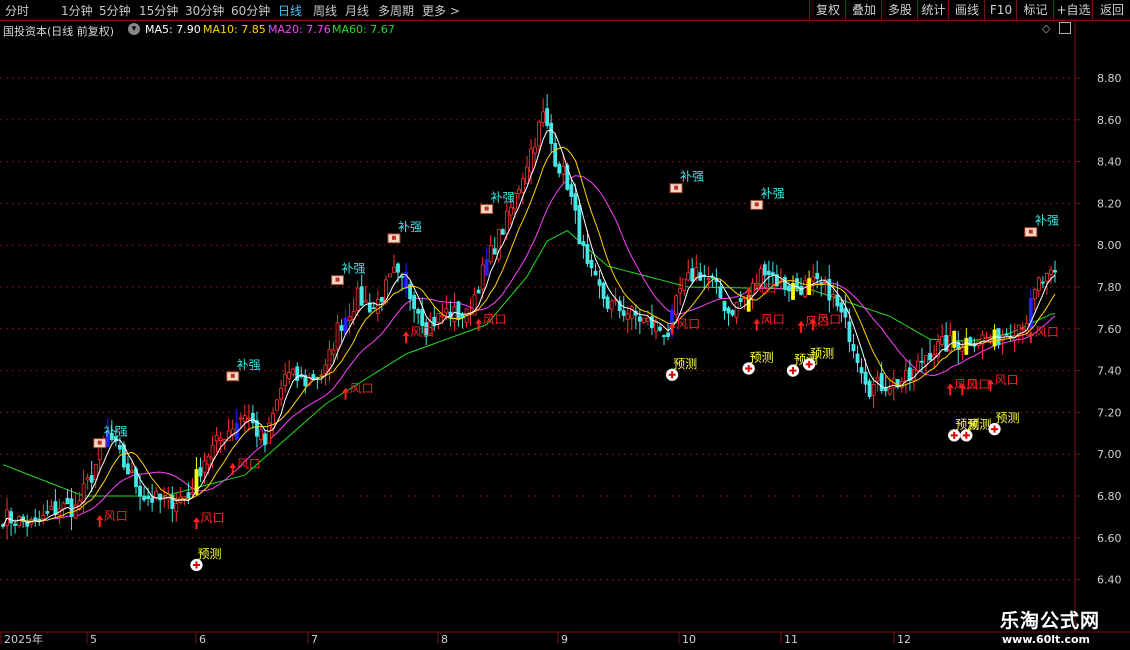 The height and width of the screenshot is (650, 1130). What do you see at coordinates (115, 10) in the screenshot?
I see `tab-5min: 5分钟` at bounding box center [115, 10].